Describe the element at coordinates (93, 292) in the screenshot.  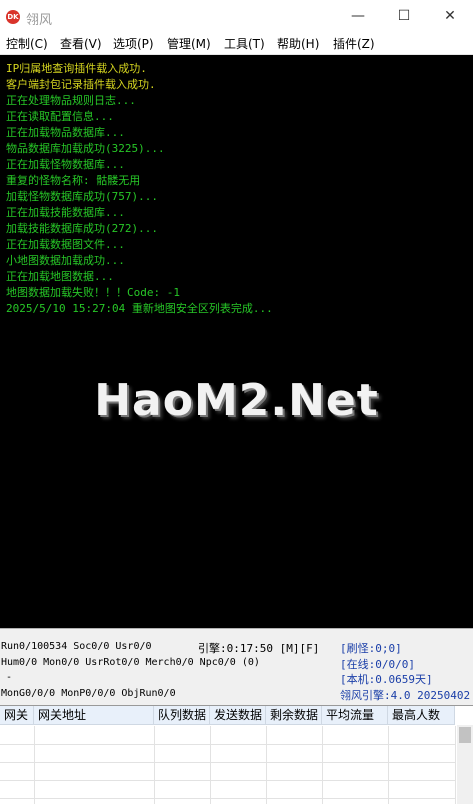
I see `log-line: 地图数据加载失败！！！Code: -1` at that location.